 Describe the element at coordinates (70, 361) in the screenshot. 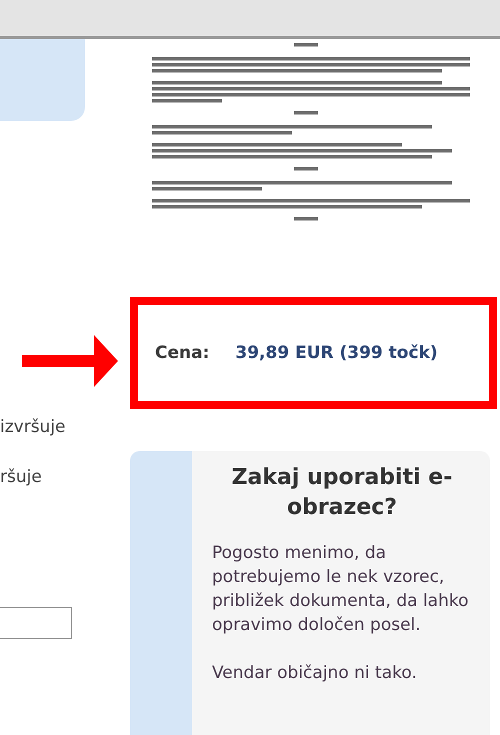

I see `arrow-icon` at that location.